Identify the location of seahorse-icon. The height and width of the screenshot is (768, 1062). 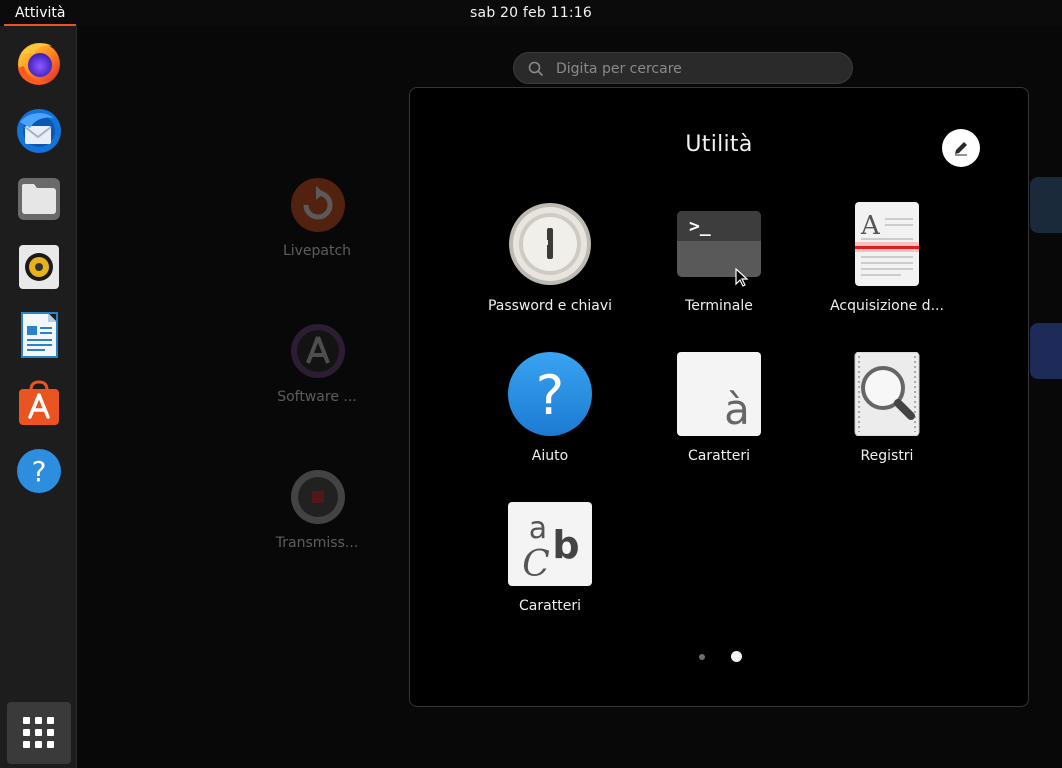
(550, 244).